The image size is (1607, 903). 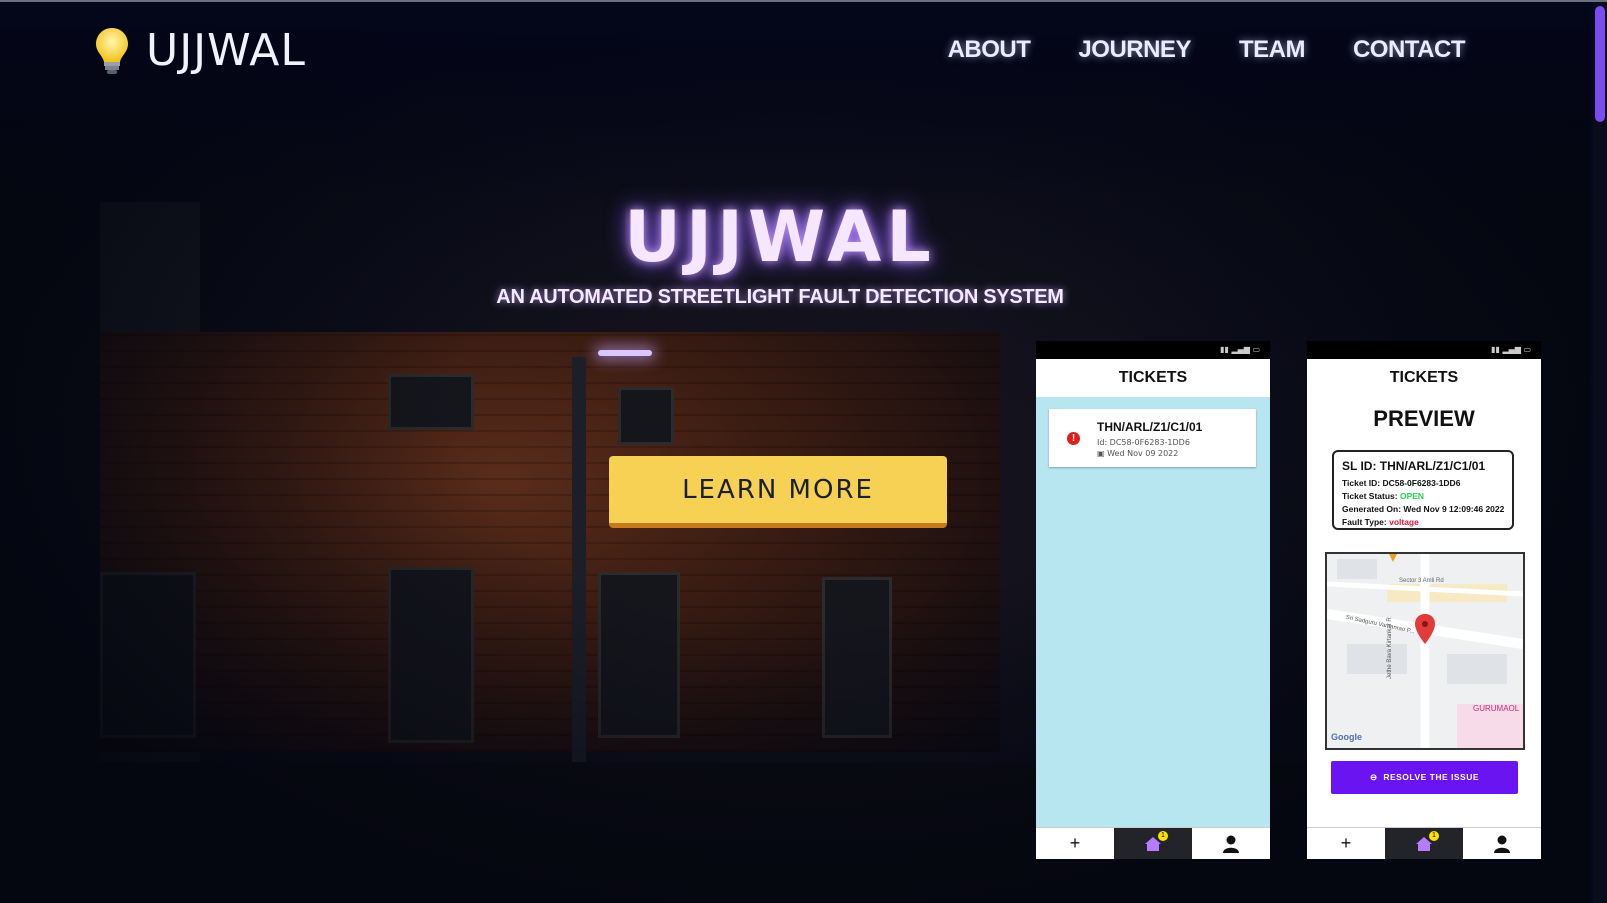 I want to click on map-label-road2: Jethe Bava Kirtankar R, so click(x=1390, y=648).